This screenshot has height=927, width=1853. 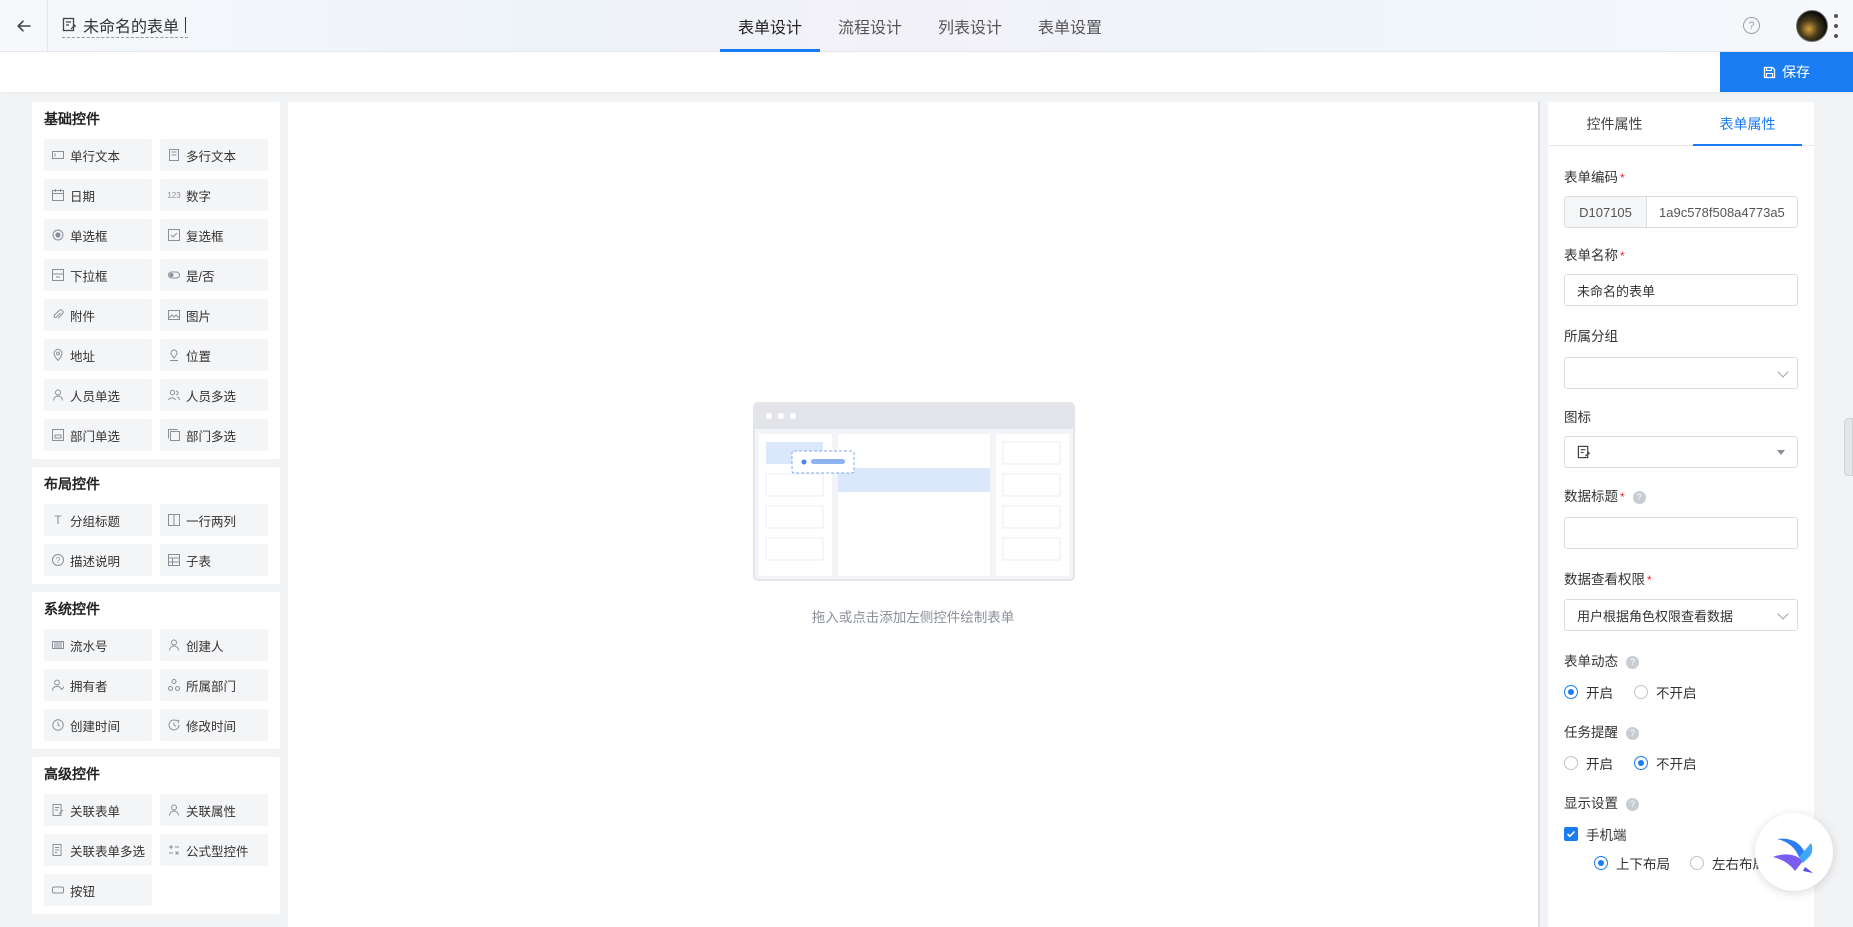 I want to click on form-icon-select, so click(x=1681, y=452).